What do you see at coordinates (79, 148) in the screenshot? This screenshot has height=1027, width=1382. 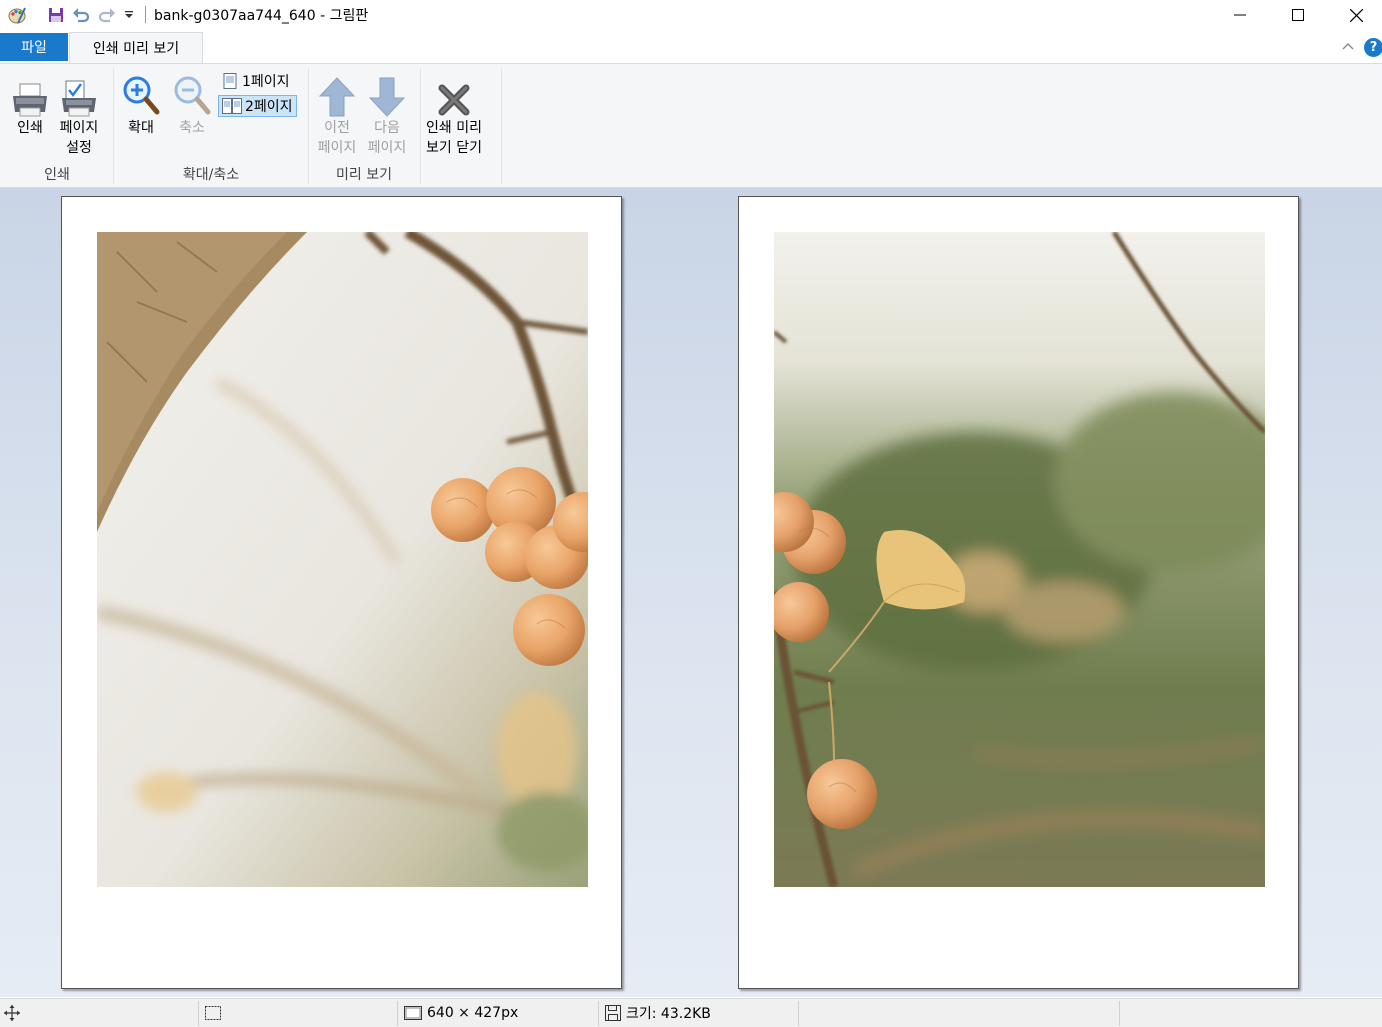 I see `page-setup-label-line2: 설정` at bounding box center [79, 148].